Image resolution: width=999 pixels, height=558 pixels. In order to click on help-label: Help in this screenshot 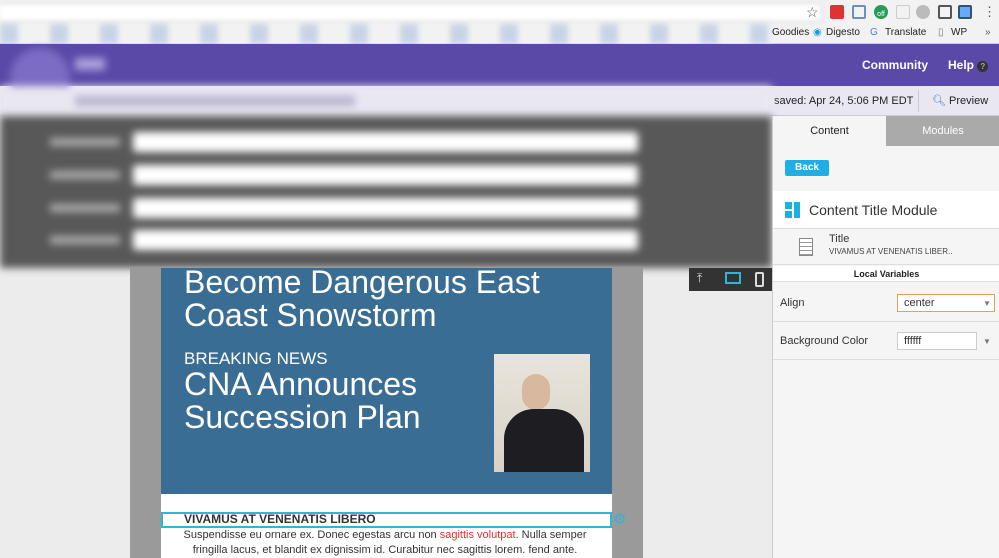, I will do `click(961, 65)`.